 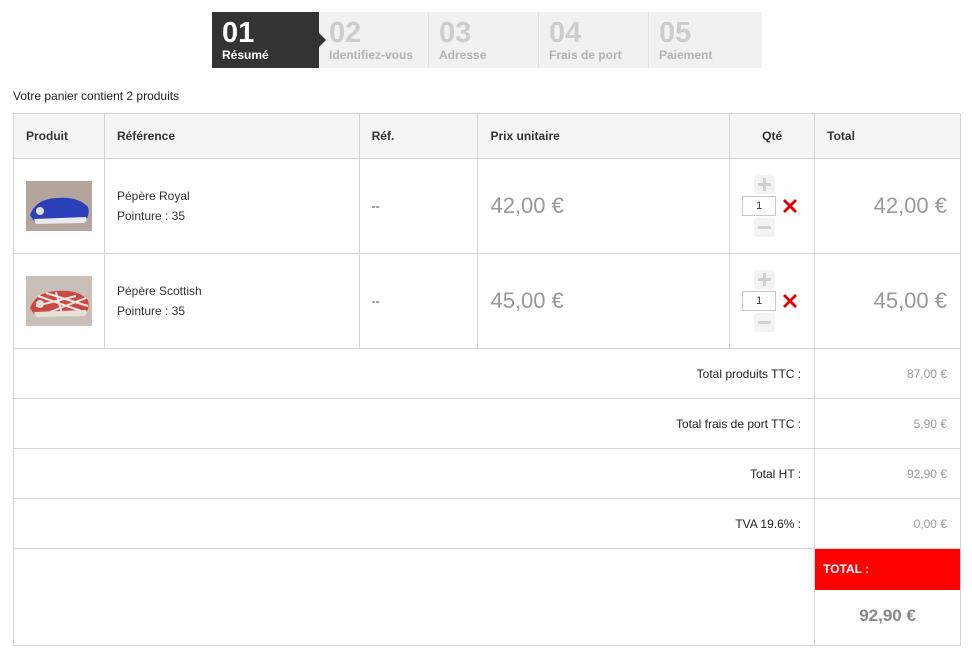 I want to click on step-shipping: 04 Frais de port, so click(x=594, y=40).